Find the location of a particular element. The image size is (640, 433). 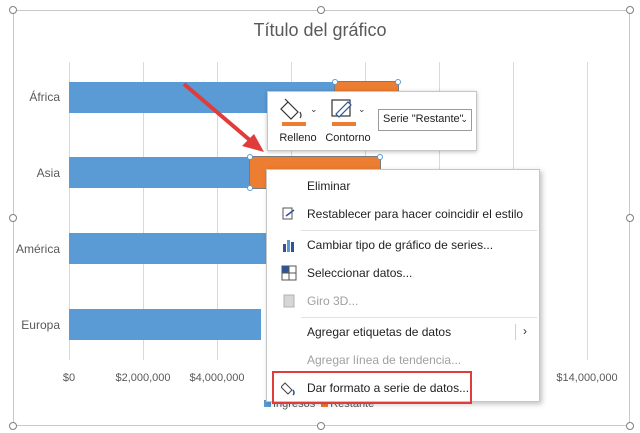

x-tick-label: $0 is located at coordinates (69, 378).